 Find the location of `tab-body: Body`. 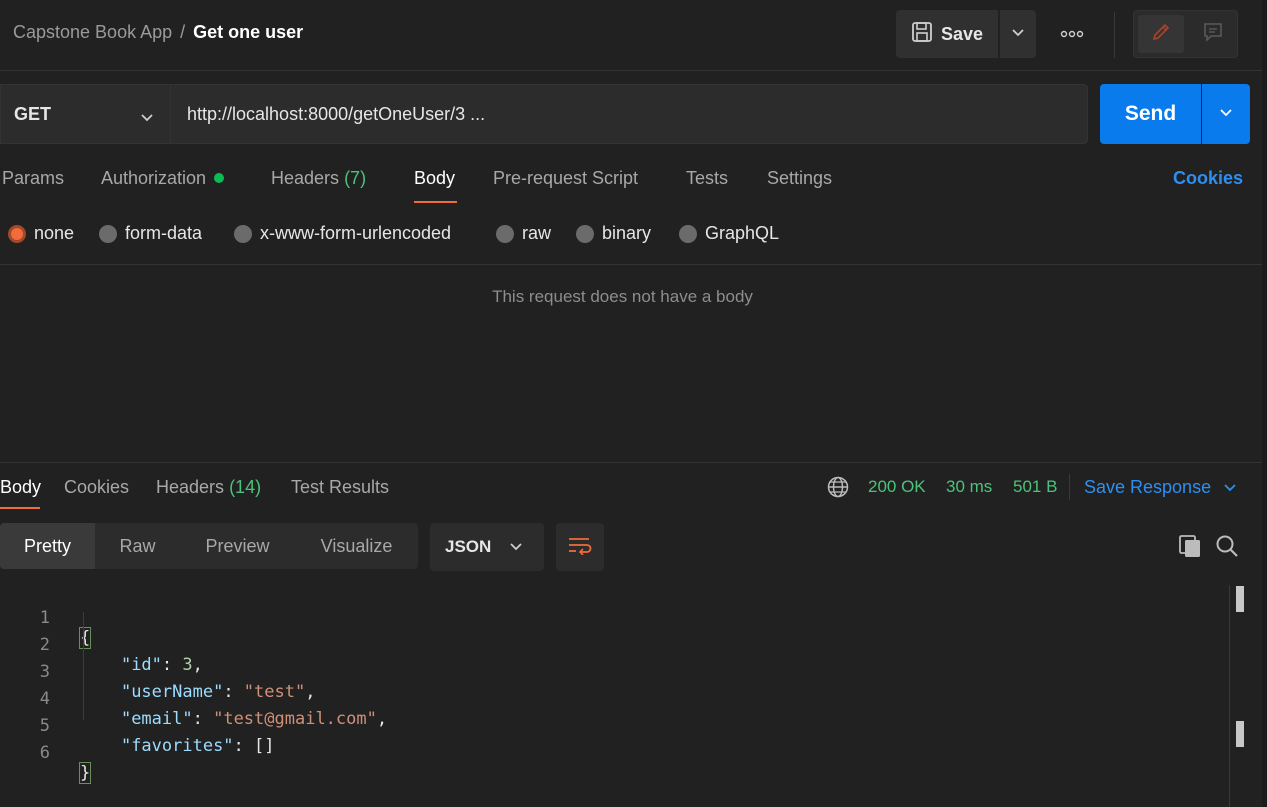

tab-body: Body is located at coordinates (434, 178).